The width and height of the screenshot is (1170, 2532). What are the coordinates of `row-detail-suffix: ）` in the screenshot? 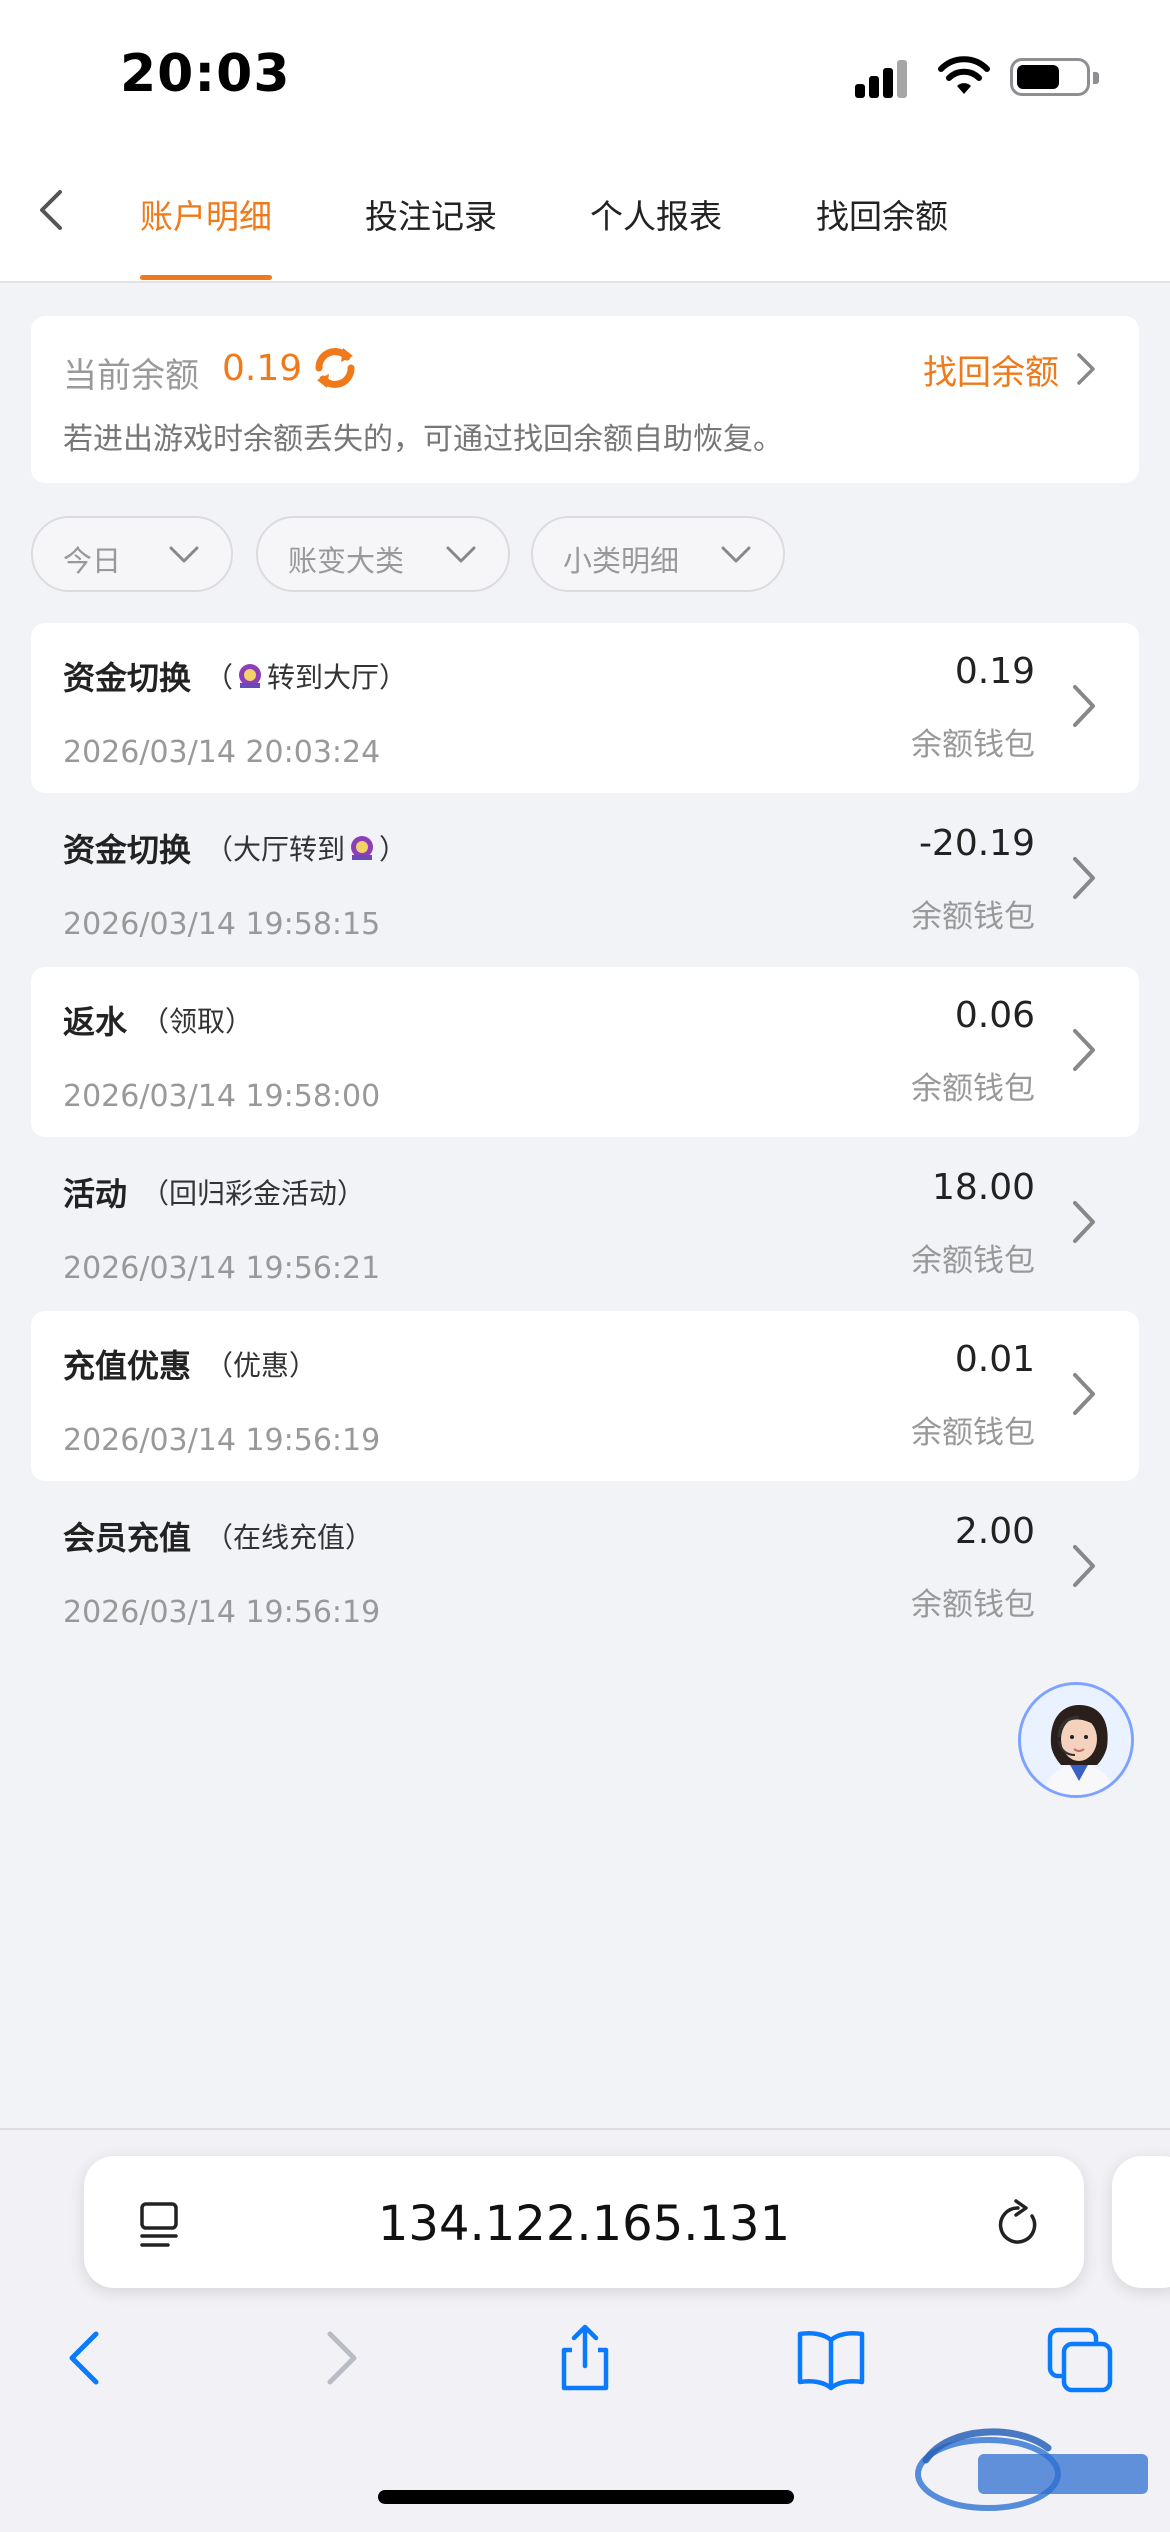 It's located at (393, 849).